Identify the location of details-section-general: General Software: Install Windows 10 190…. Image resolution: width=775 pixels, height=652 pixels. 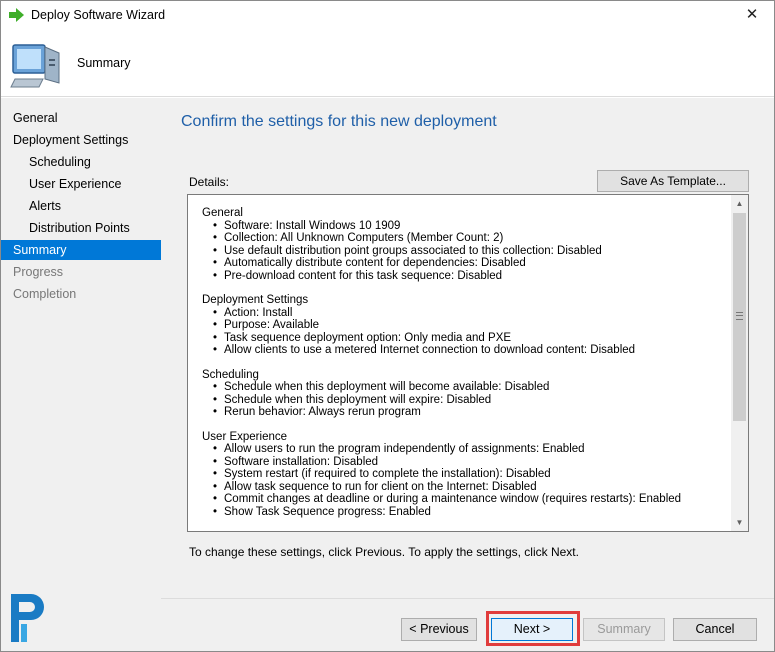
(467, 244).